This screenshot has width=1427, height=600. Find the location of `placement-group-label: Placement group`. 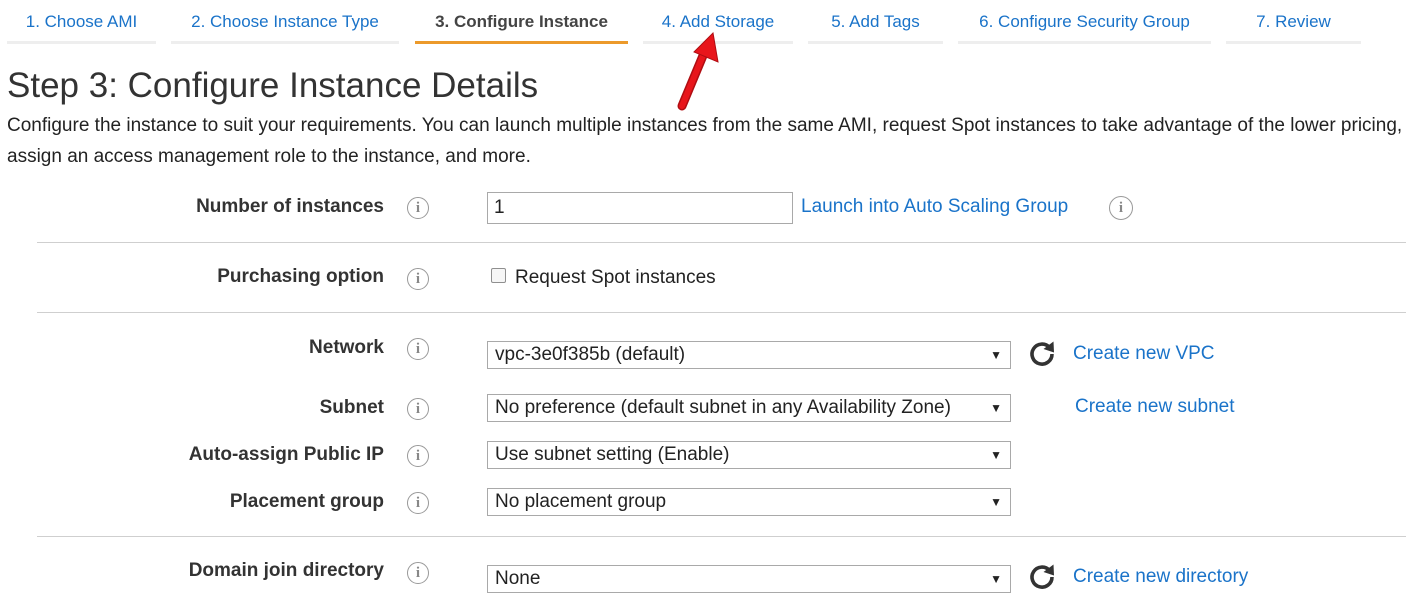

placement-group-label: Placement group is located at coordinates (306, 501).